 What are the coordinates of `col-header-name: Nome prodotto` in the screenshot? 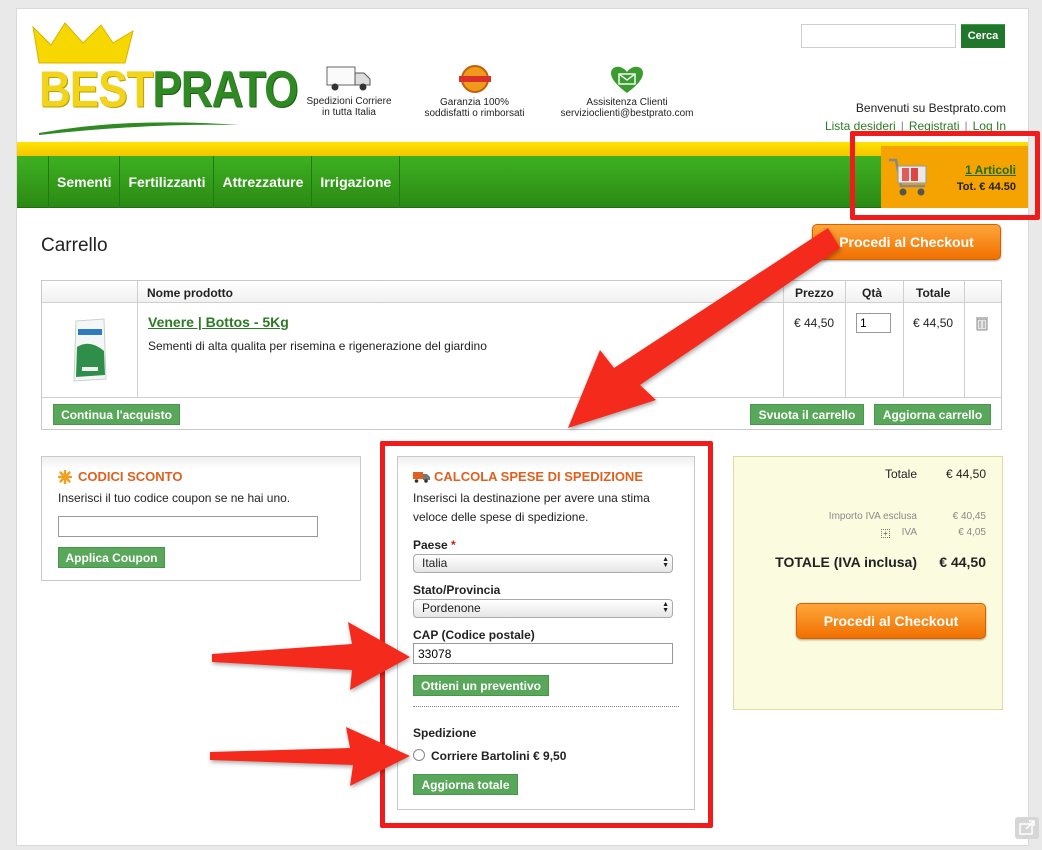 It's located at (190, 293).